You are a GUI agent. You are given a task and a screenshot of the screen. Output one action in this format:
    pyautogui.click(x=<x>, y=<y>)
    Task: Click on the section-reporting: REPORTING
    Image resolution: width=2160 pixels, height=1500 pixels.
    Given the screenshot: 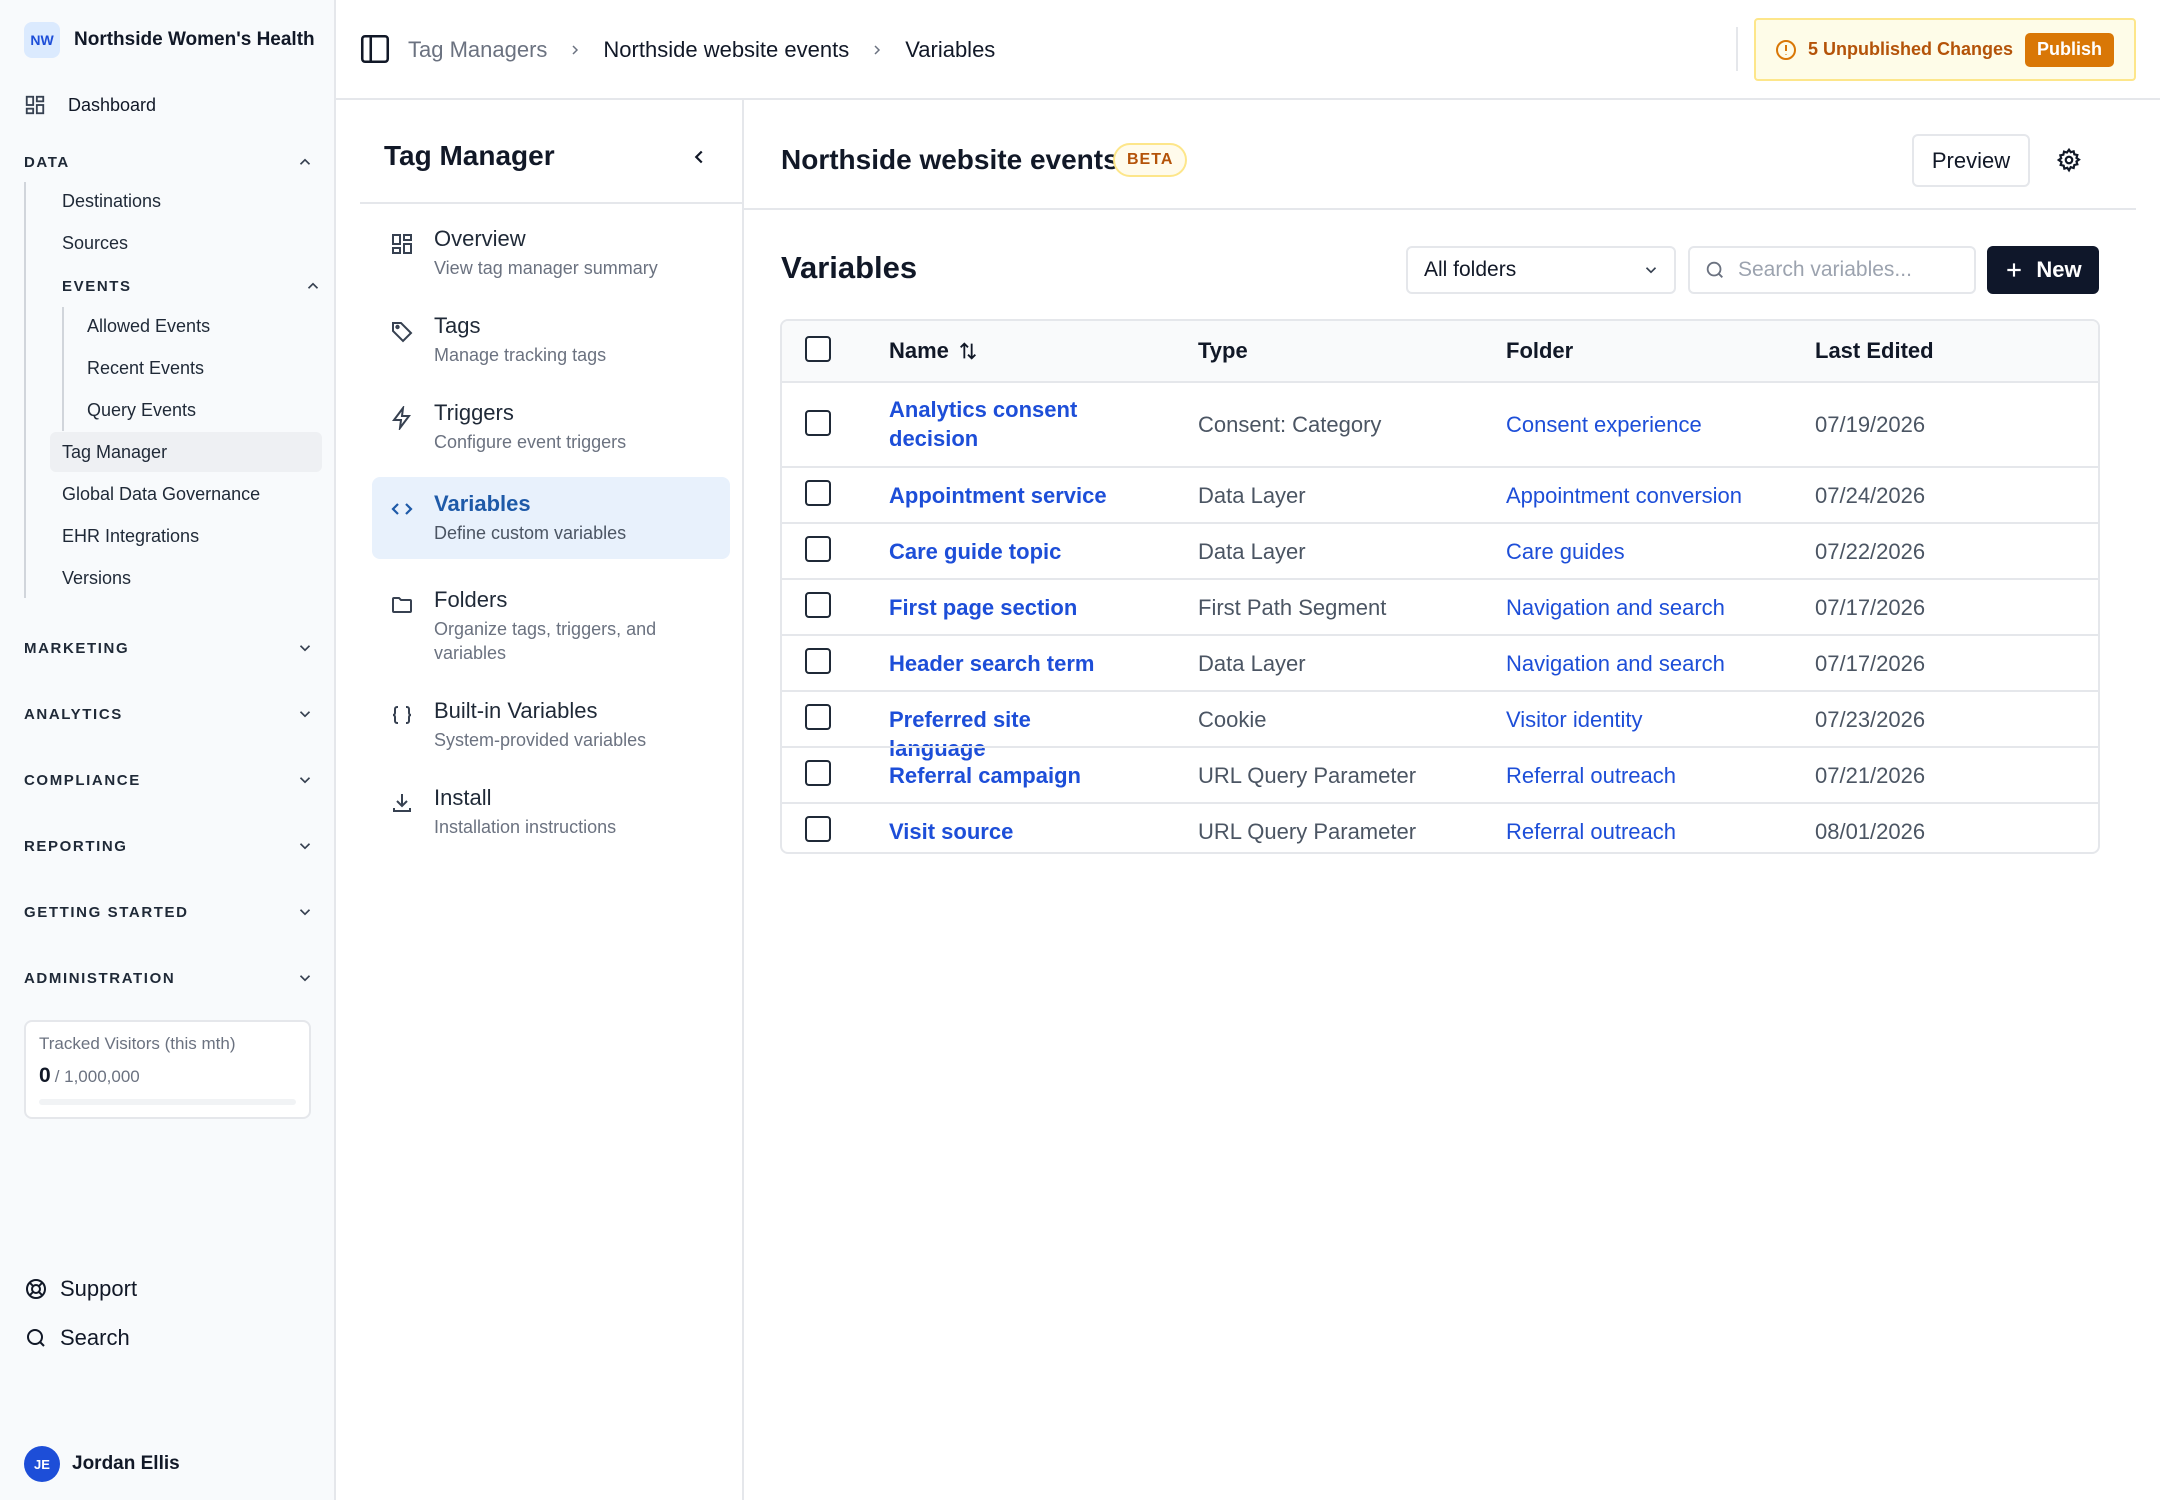 What is the action you would take?
    pyautogui.click(x=169, y=846)
    